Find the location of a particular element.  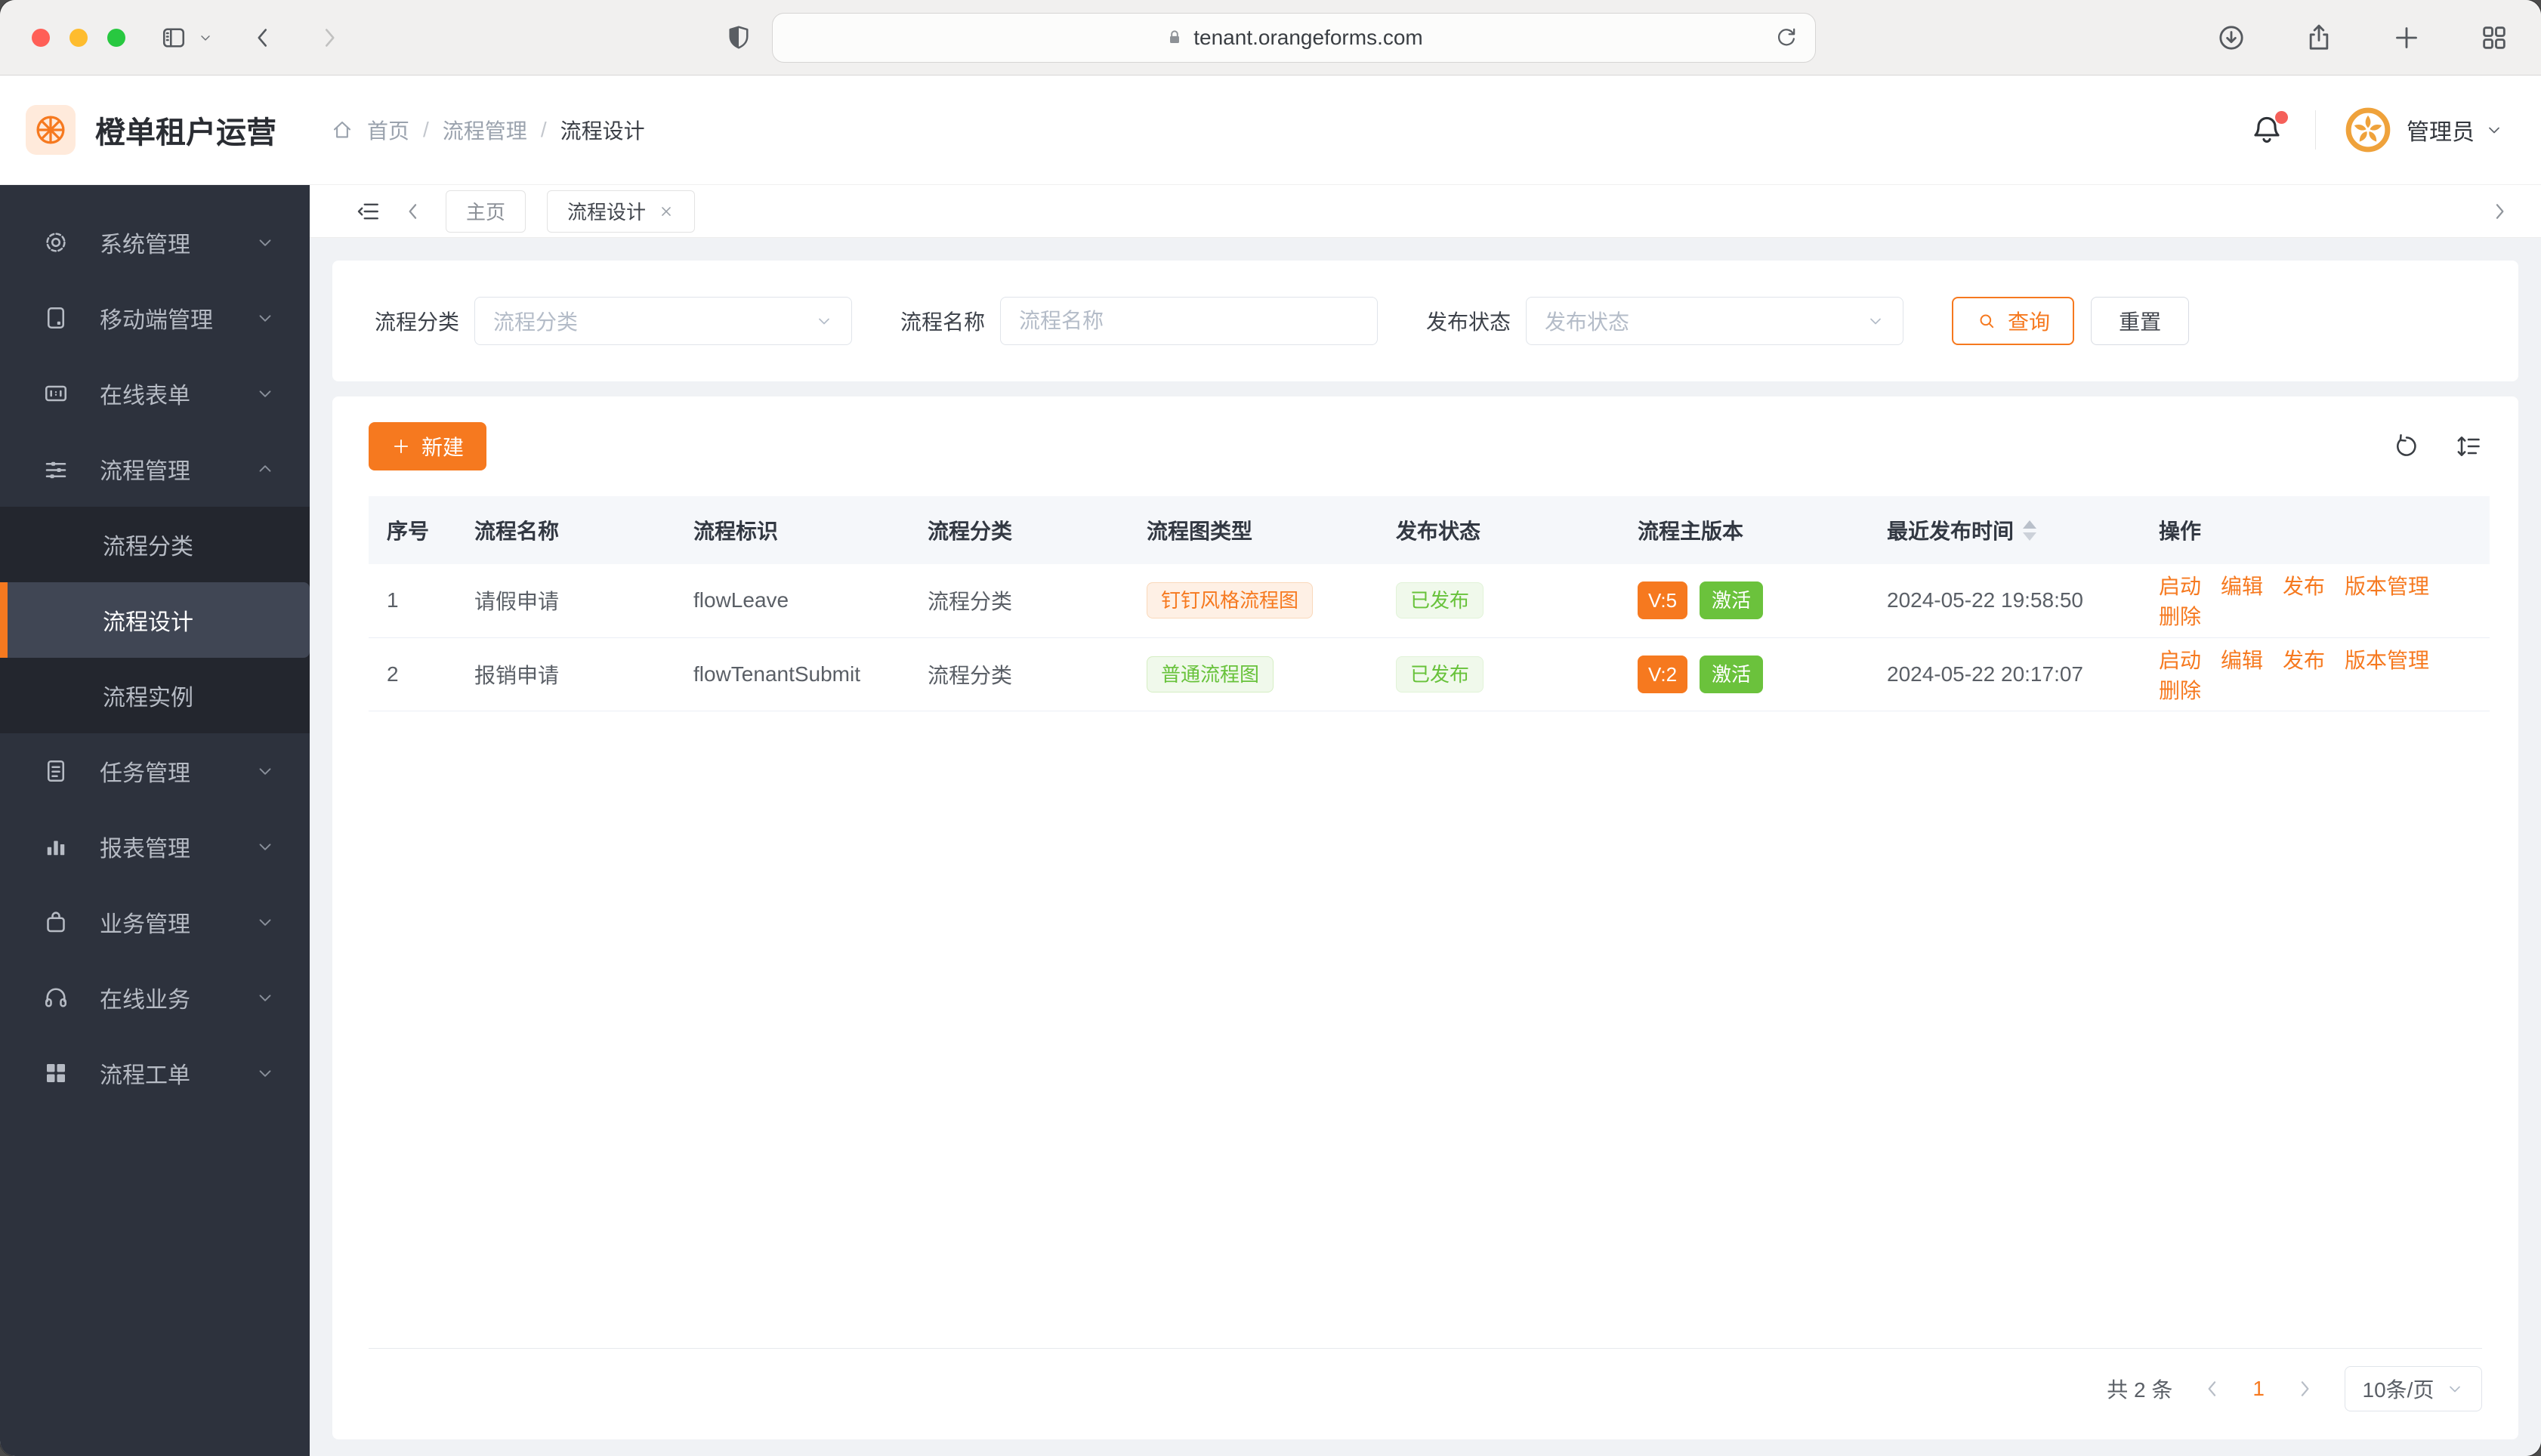

sidebar-item-online-forms: 在线表单 is located at coordinates (155, 393).